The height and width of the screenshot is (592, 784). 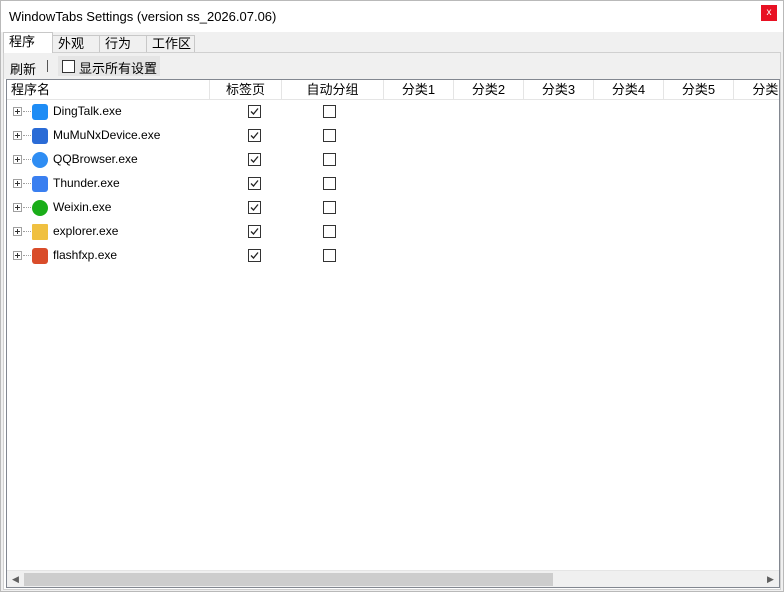 I want to click on column-category-2: 分类2, so click(x=489, y=90).